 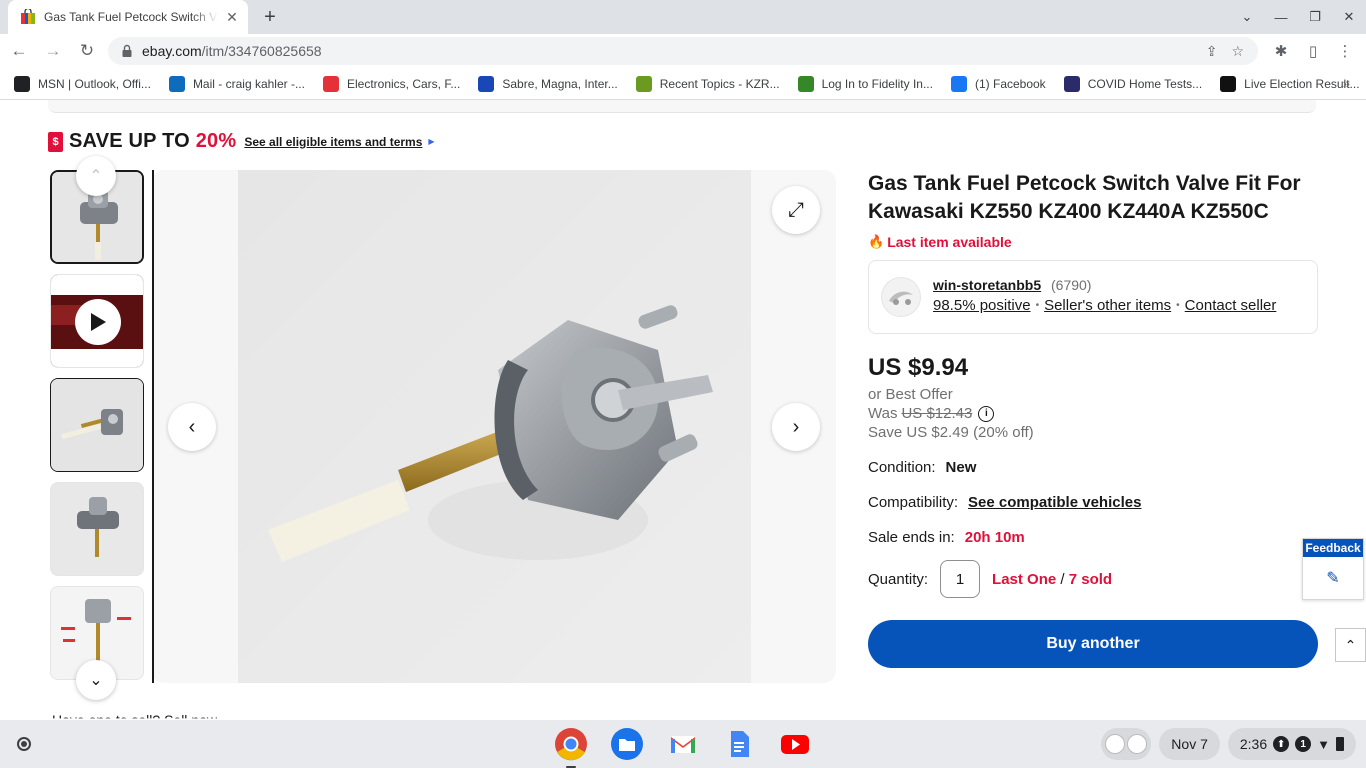 I want to click on pinned-apps, so click(x=683, y=747).